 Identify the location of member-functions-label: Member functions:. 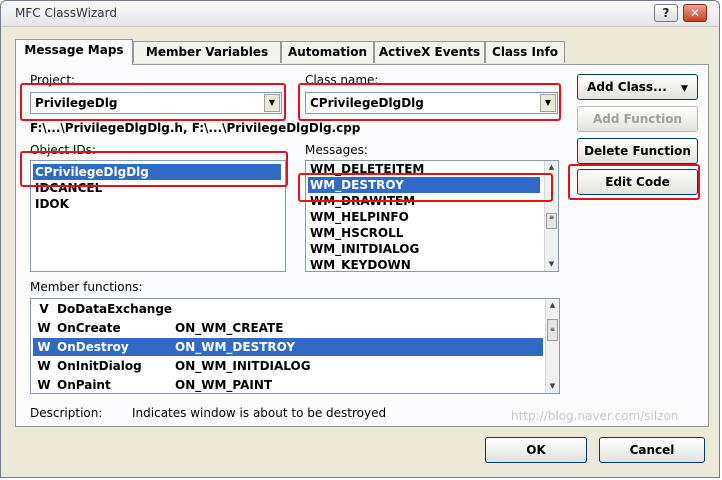
(86, 287).